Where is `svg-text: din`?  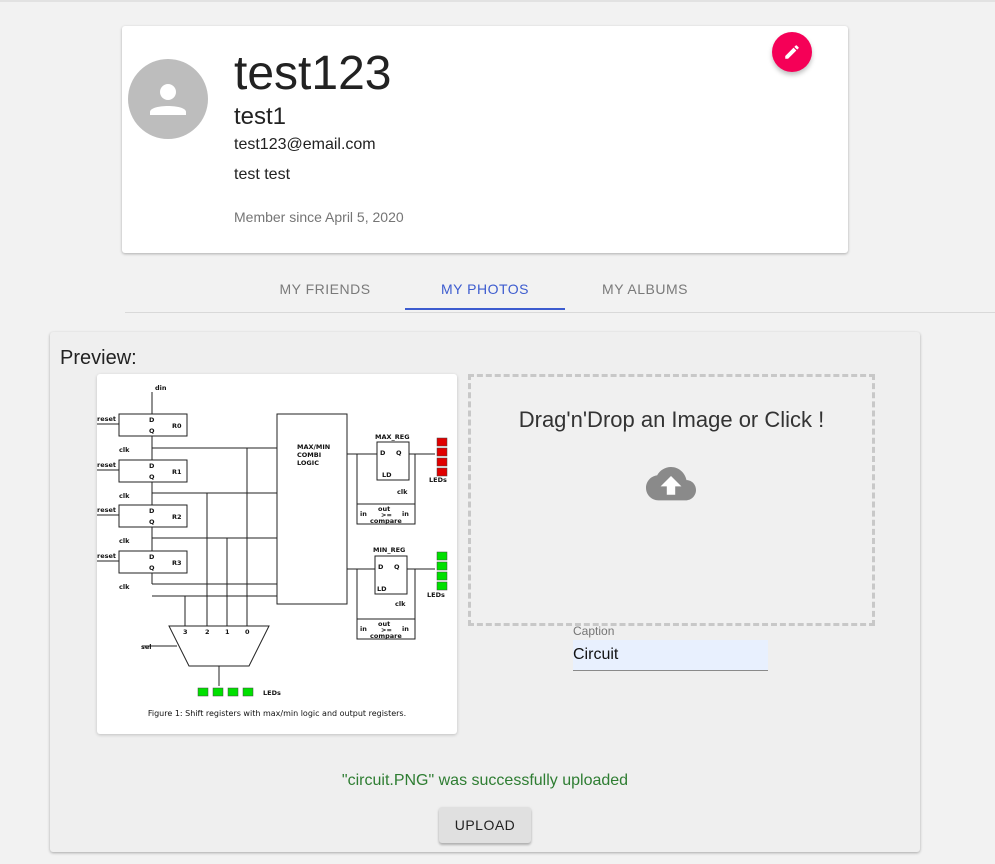
svg-text: din is located at coordinates (161, 388).